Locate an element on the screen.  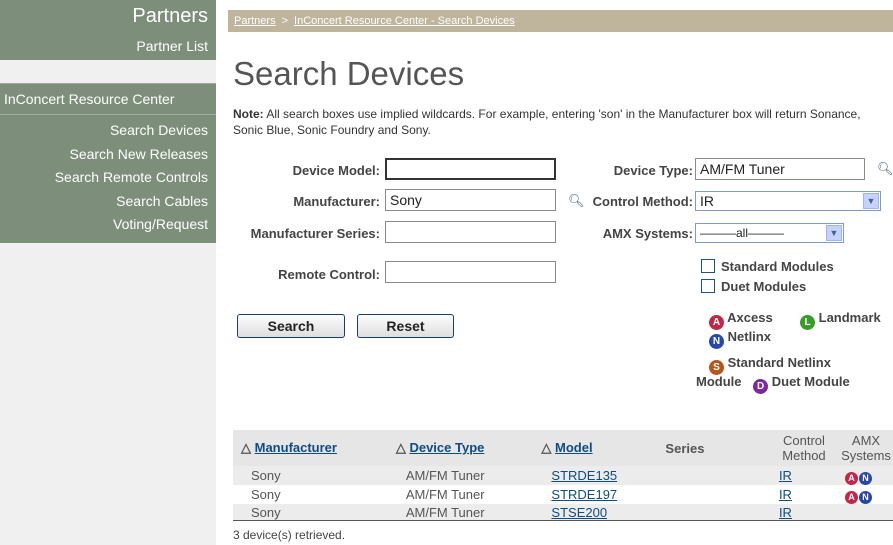
table-row: Sony AM/FM Tuner STRDE197 IR AN is located at coordinates (563, 494).